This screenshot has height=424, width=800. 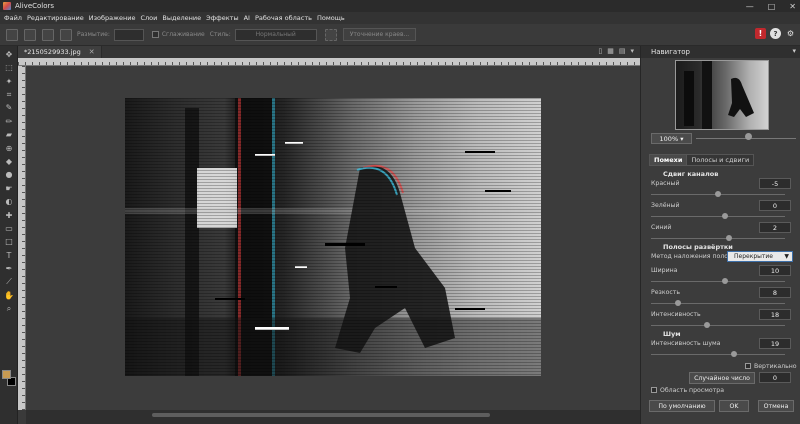 What do you see at coordinates (792, 6) in the screenshot?
I see `close-window-button: ✕` at bounding box center [792, 6].